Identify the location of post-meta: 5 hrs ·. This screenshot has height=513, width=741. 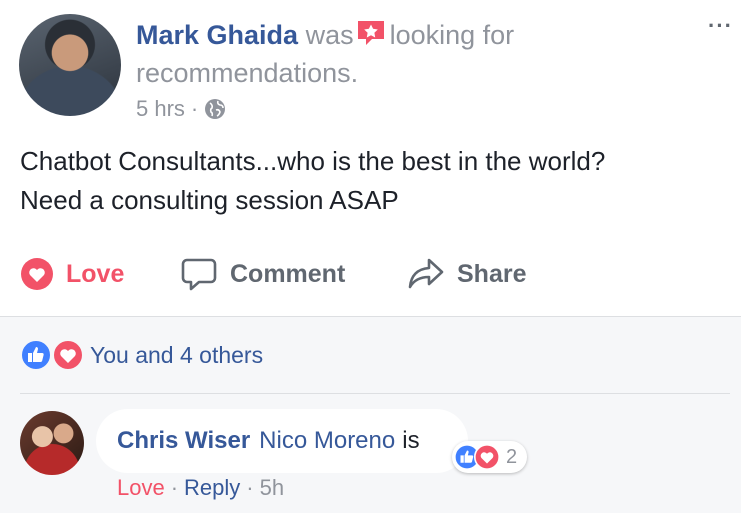
(181, 109).